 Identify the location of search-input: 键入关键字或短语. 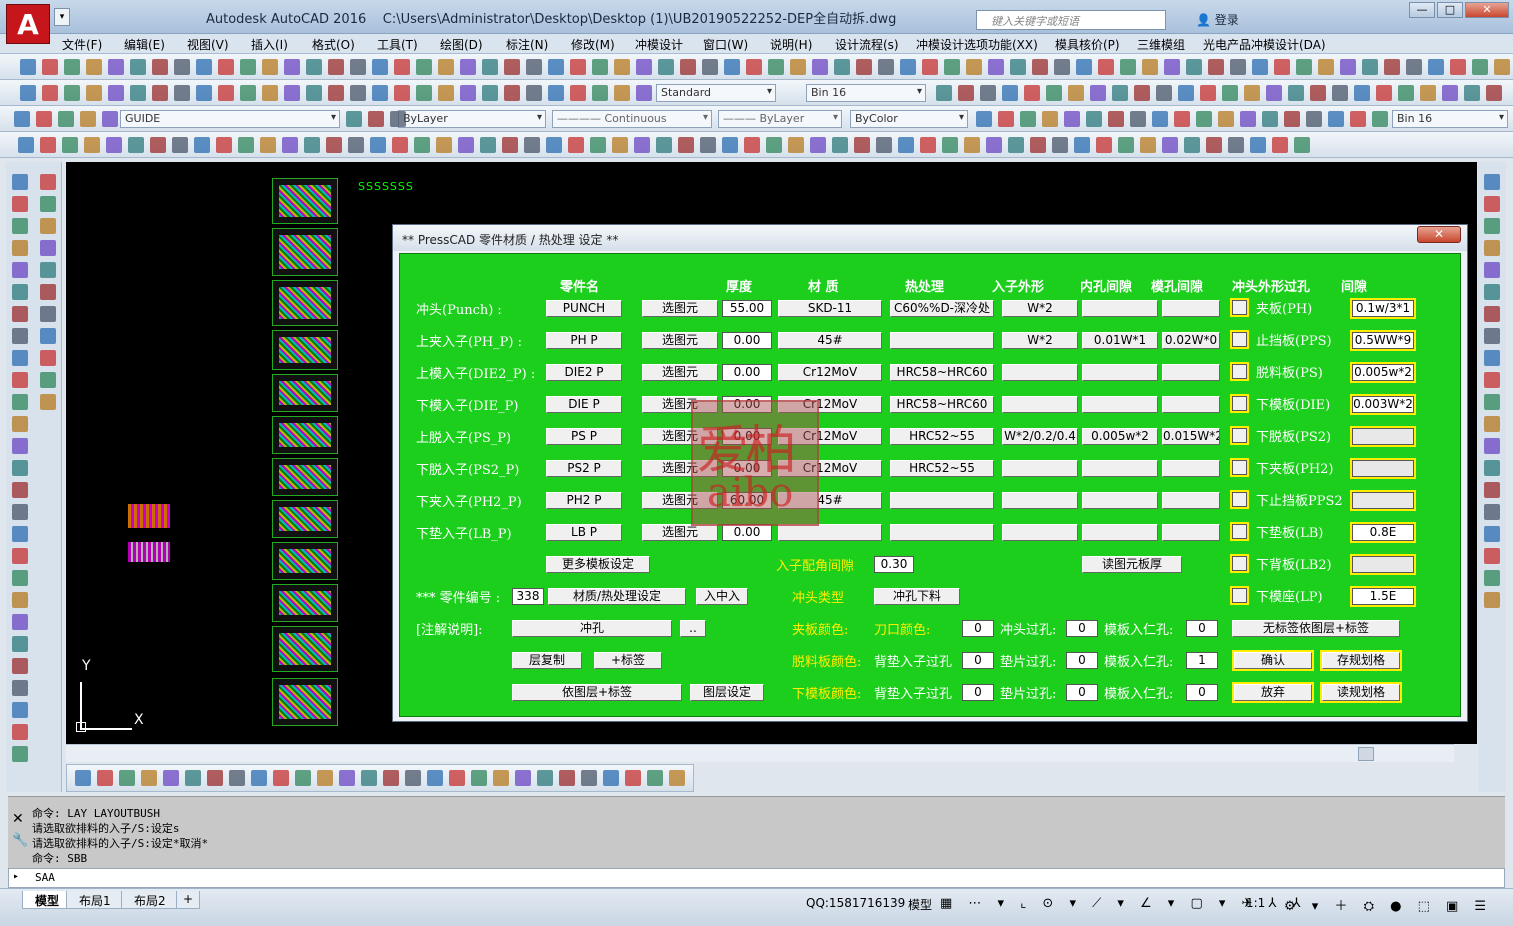
(1071, 20).